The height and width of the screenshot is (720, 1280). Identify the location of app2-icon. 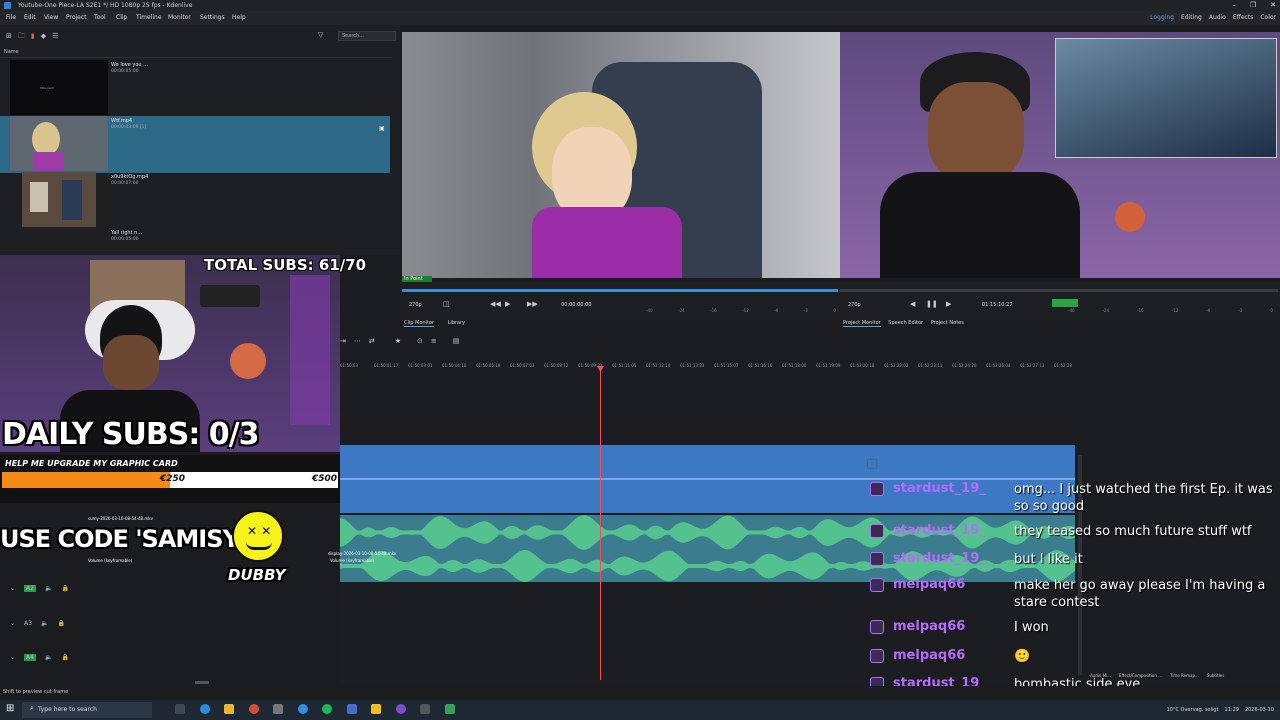
(450, 709).